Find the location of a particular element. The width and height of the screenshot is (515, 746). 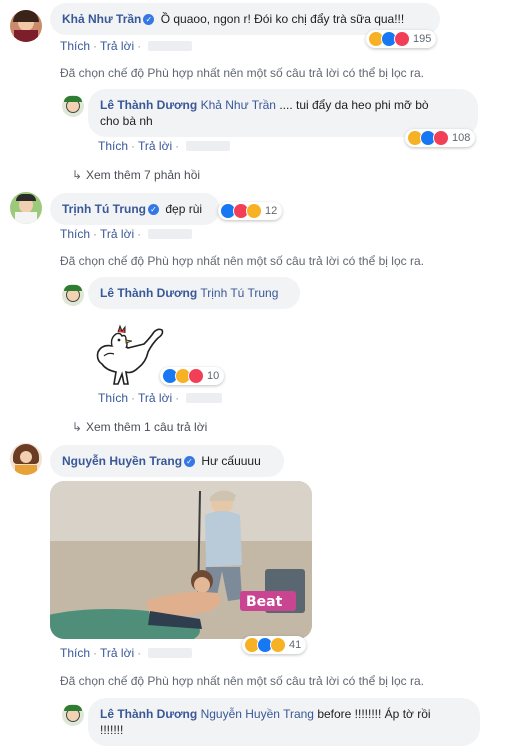

reply-text-line1: .... tui đẩy da heo phi mỡ bò is located at coordinates (354, 105).